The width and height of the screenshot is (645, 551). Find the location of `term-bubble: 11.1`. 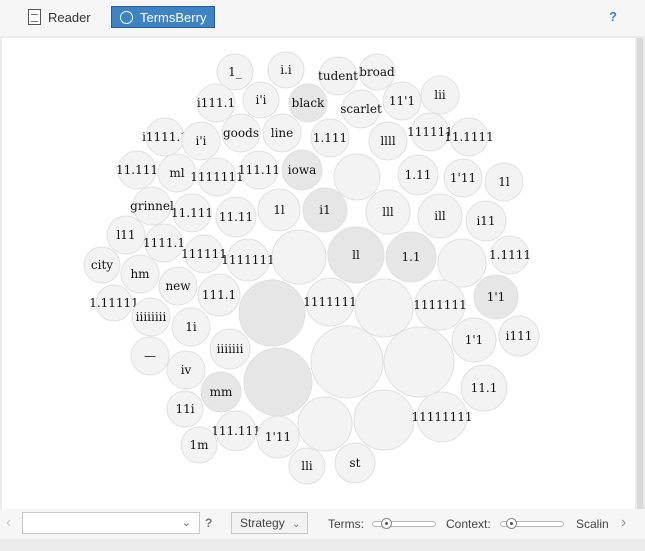

term-bubble: 11.1 is located at coordinates (484, 388).